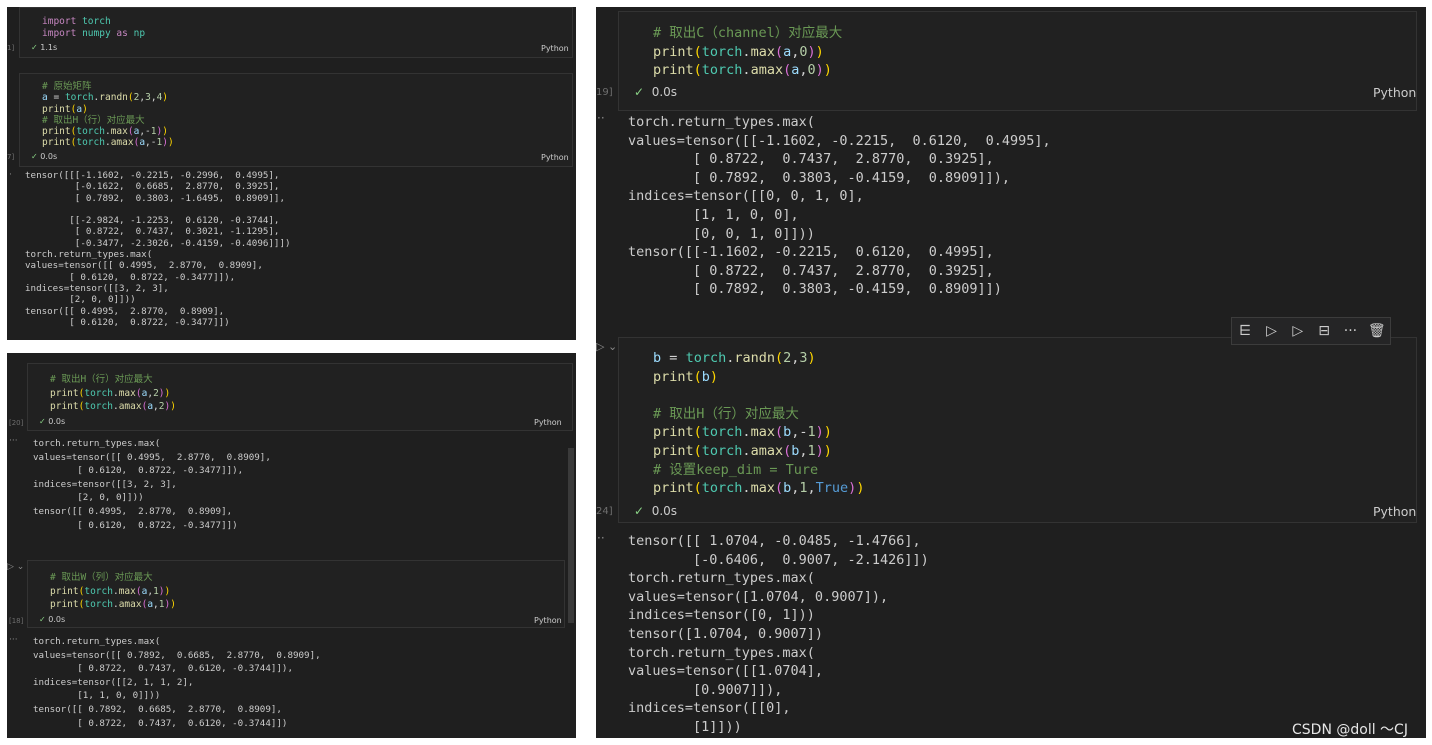  I want to click on code-line: print(torch.amax(b,1)), so click(742, 450).